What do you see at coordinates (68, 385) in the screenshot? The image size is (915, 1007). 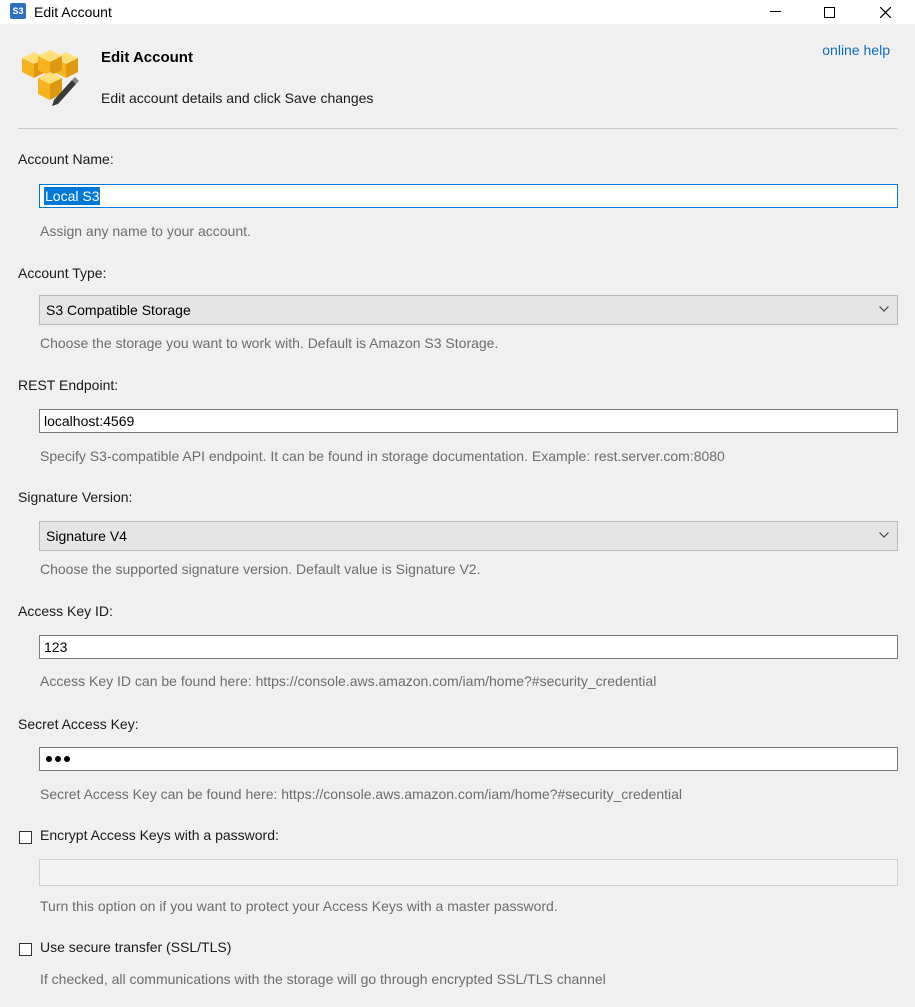 I see `rest-endpoint-label: REST Endpoint:` at bounding box center [68, 385].